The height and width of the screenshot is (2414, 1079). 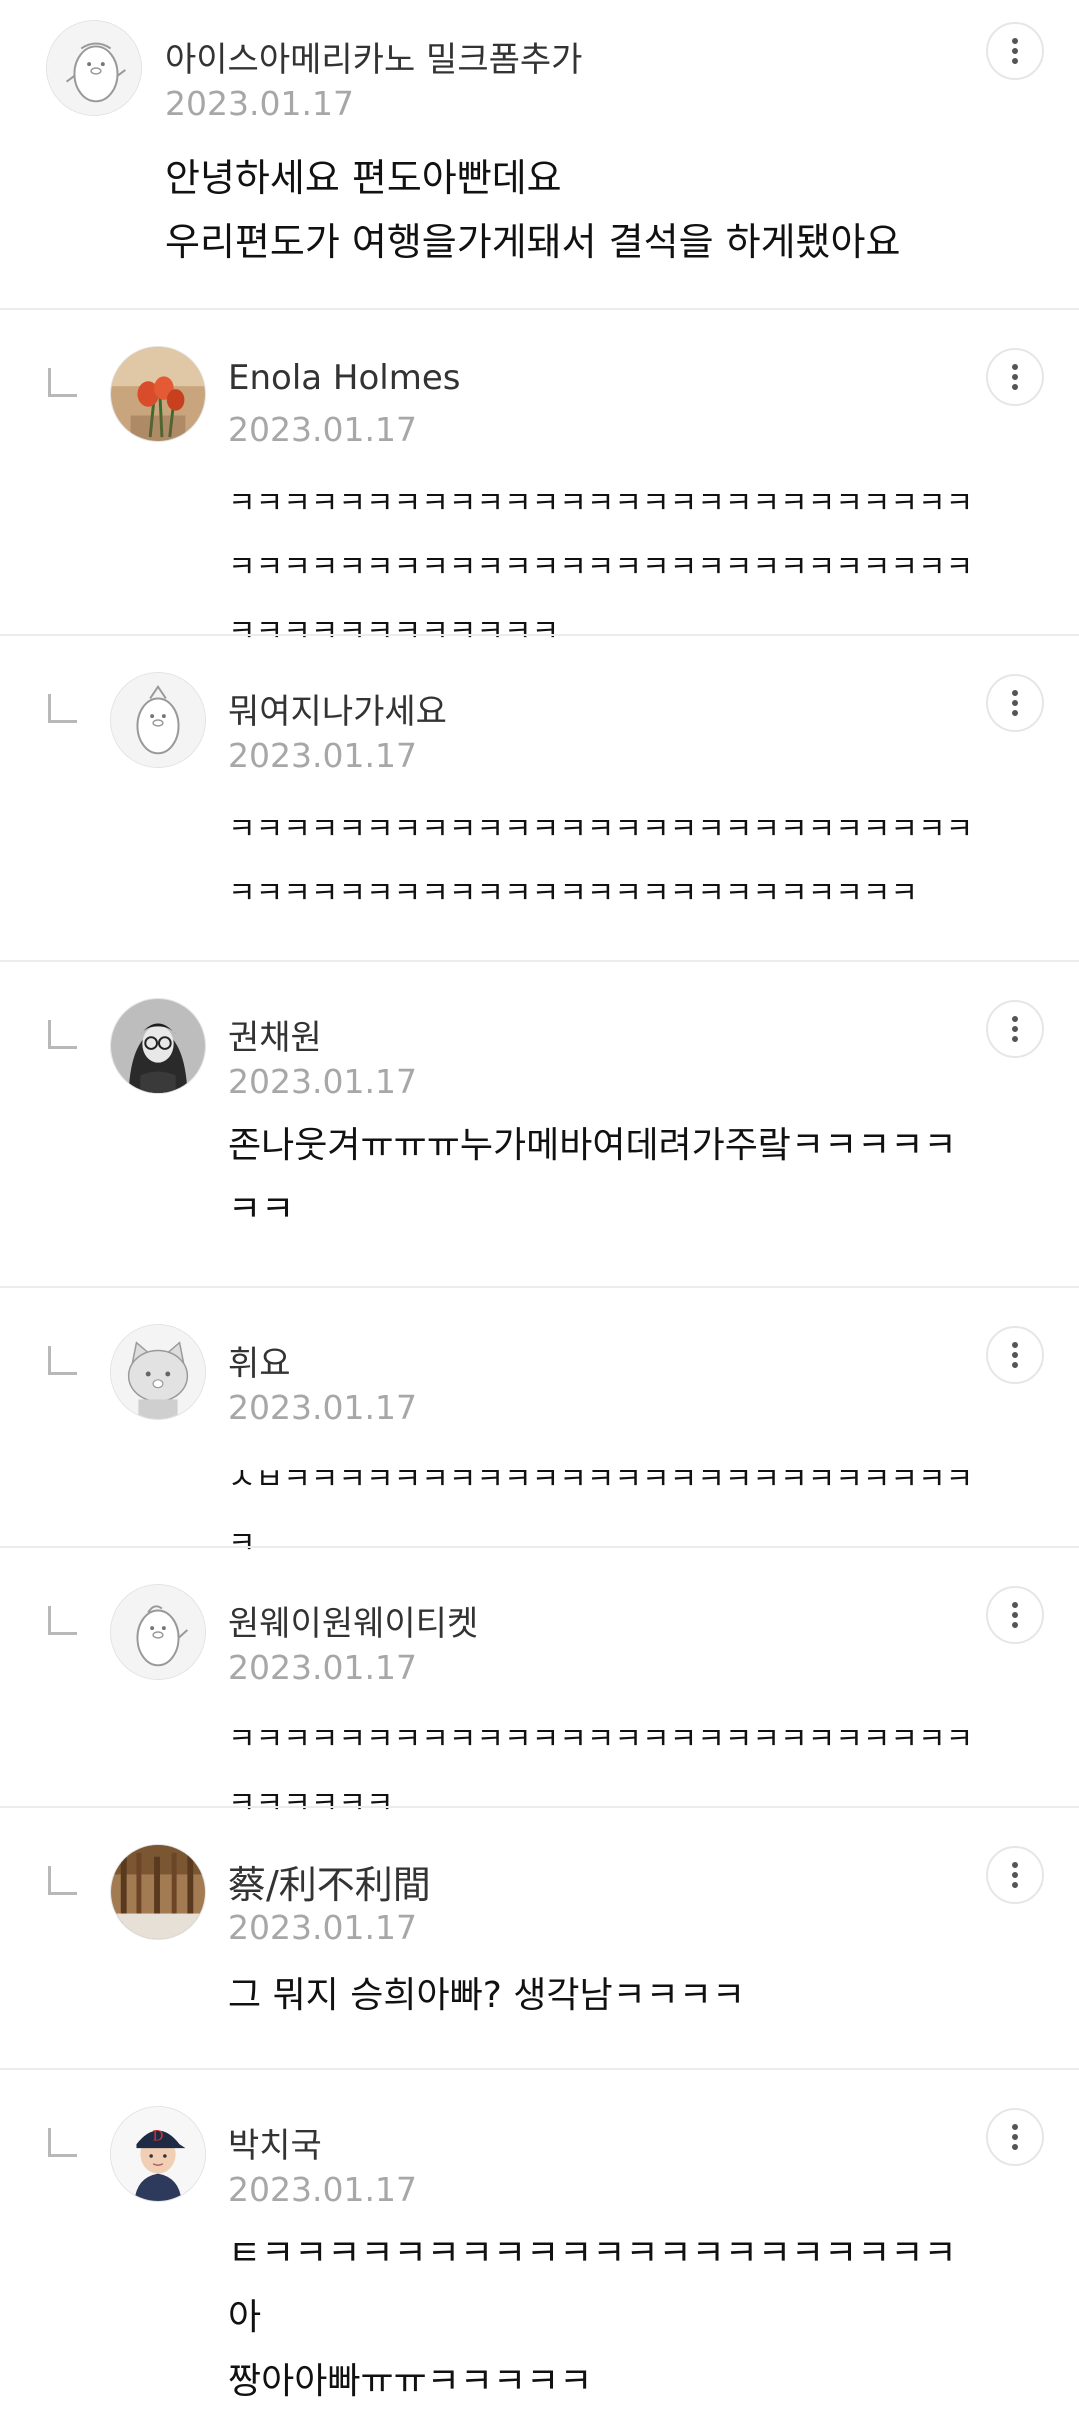 What do you see at coordinates (158, 2136) in the screenshot?
I see `svg-text: D` at bounding box center [158, 2136].